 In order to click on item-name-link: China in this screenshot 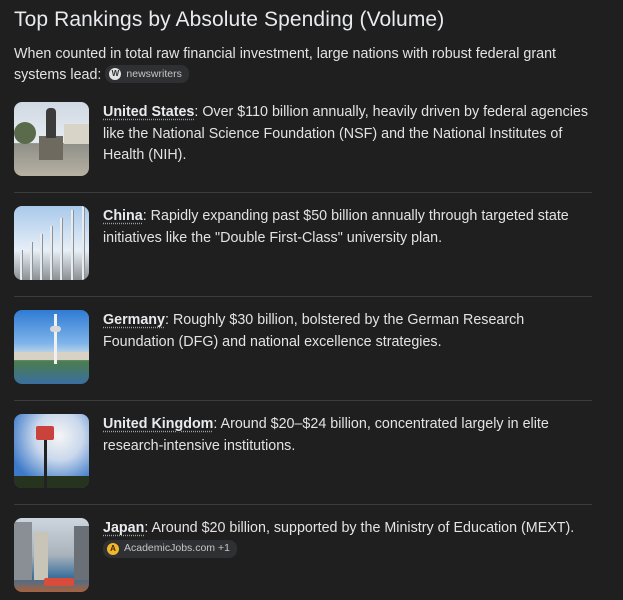, I will do `click(123, 216)`.